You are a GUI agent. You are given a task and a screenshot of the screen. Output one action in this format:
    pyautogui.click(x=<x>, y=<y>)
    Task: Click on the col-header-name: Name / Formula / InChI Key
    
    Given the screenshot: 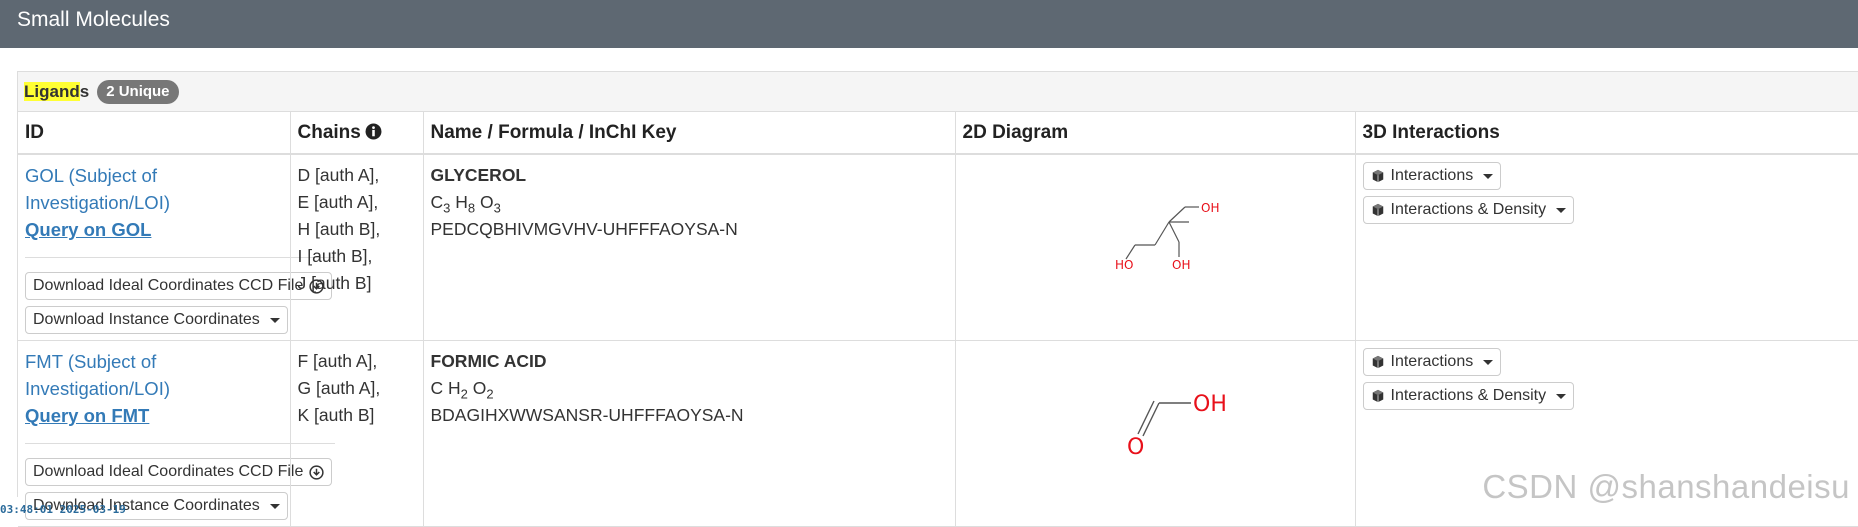 What is the action you would take?
    pyautogui.click(x=689, y=133)
    